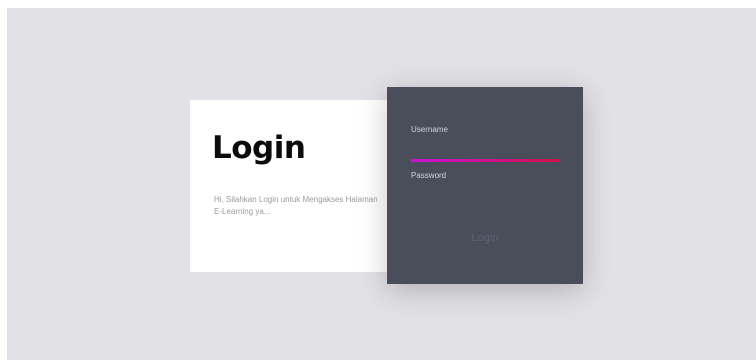  What do you see at coordinates (485, 160) in the screenshot?
I see `username-underline` at bounding box center [485, 160].